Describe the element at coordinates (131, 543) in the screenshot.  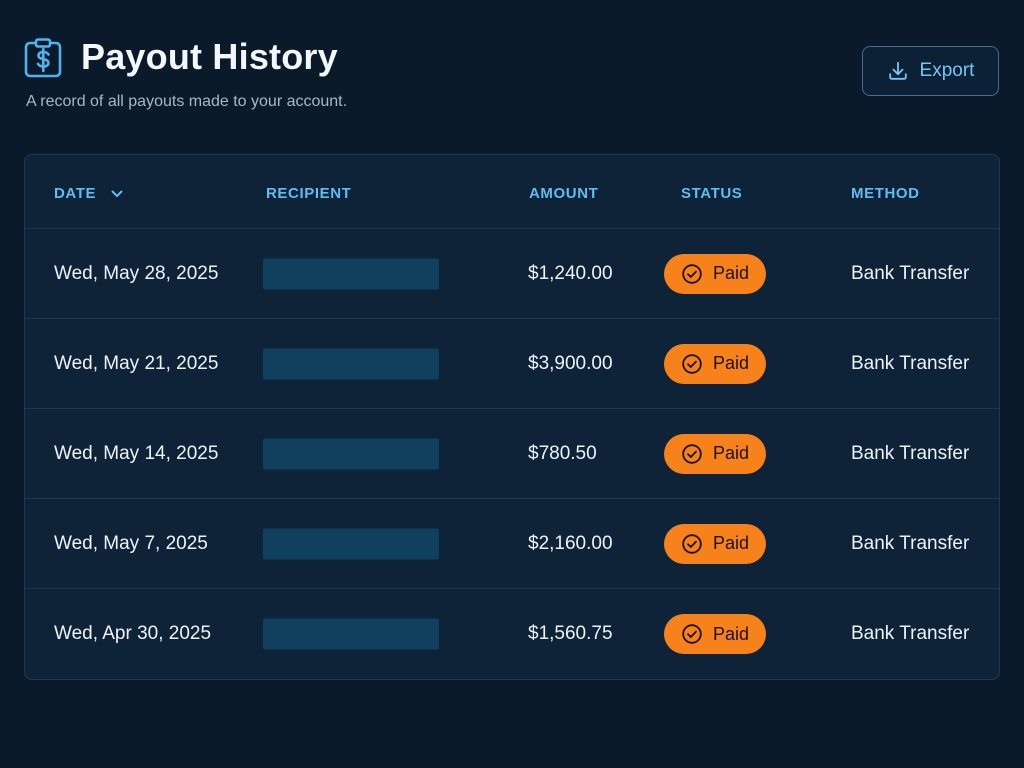
I see `payout-date: Wed, May 7, 2025` at that location.